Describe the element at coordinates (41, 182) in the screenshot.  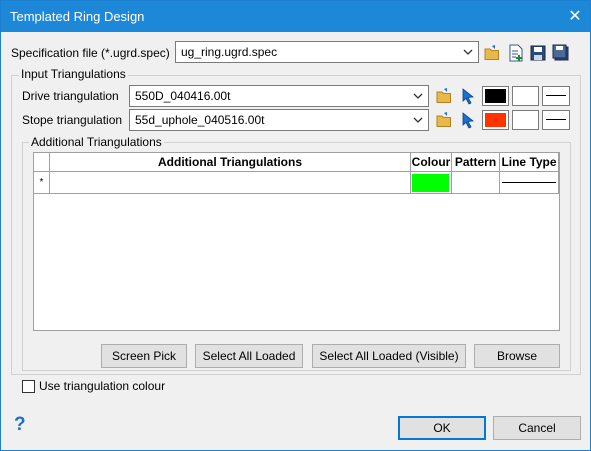
I see `new-row-marker: *` at that location.